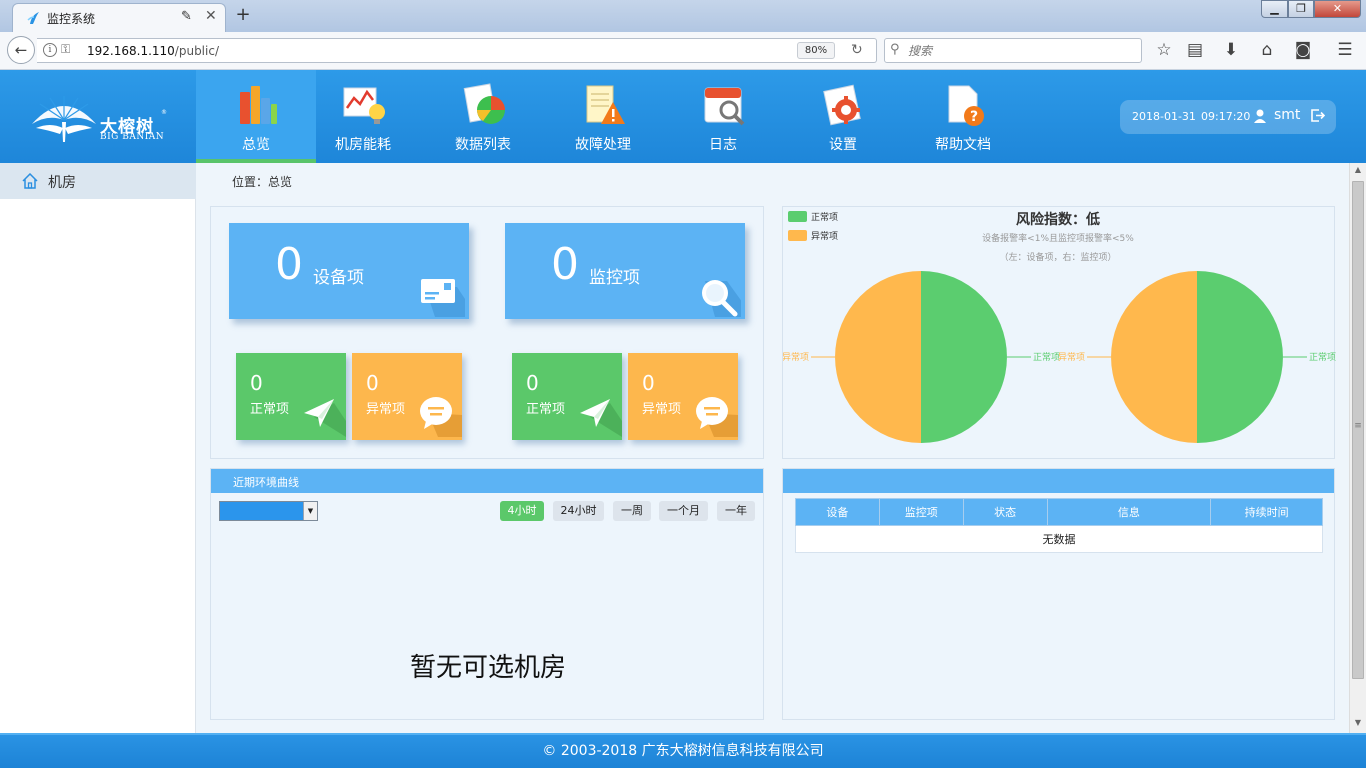 Image resolution: width=1366 pixels, height=768 pixels. Describe the element at coordinates (632, 511) in the screenshot. I see `range-week-button: 一周` at that location.